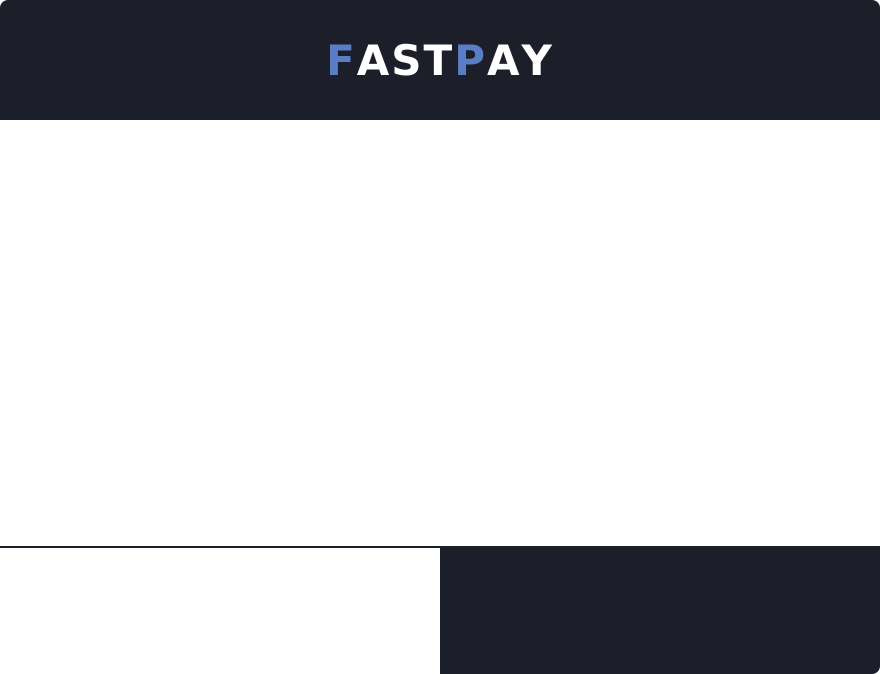 This screenshot has height=674, width=880. Describe the element at coordinates (504, 60) in the screenshot. I see `logo-letter-a2: A` at that location.